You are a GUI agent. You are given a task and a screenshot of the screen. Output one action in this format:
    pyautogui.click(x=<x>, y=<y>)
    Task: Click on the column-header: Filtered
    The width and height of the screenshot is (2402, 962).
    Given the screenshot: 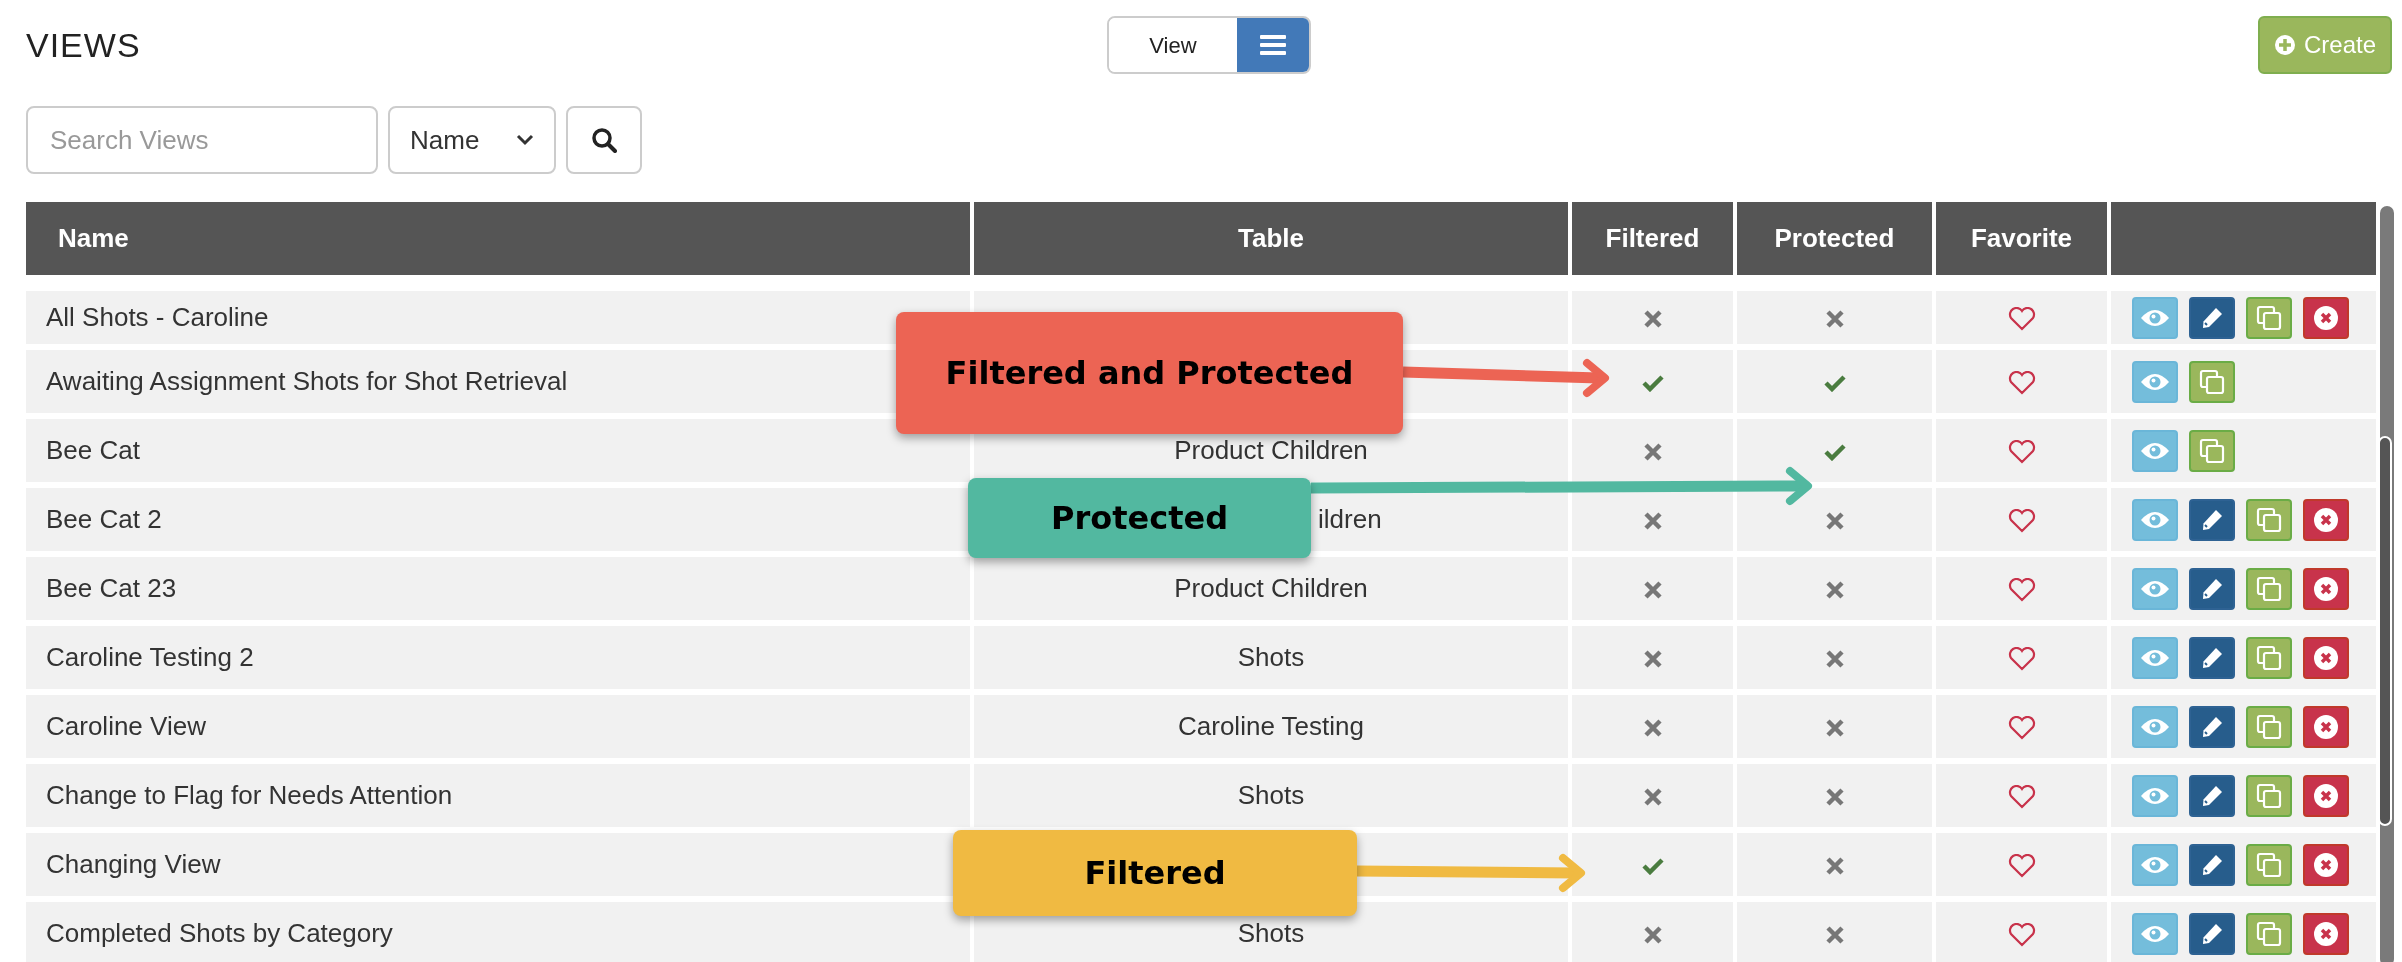 What is the action you would take?
    pyautogui.click(x=1652, y=238)
    